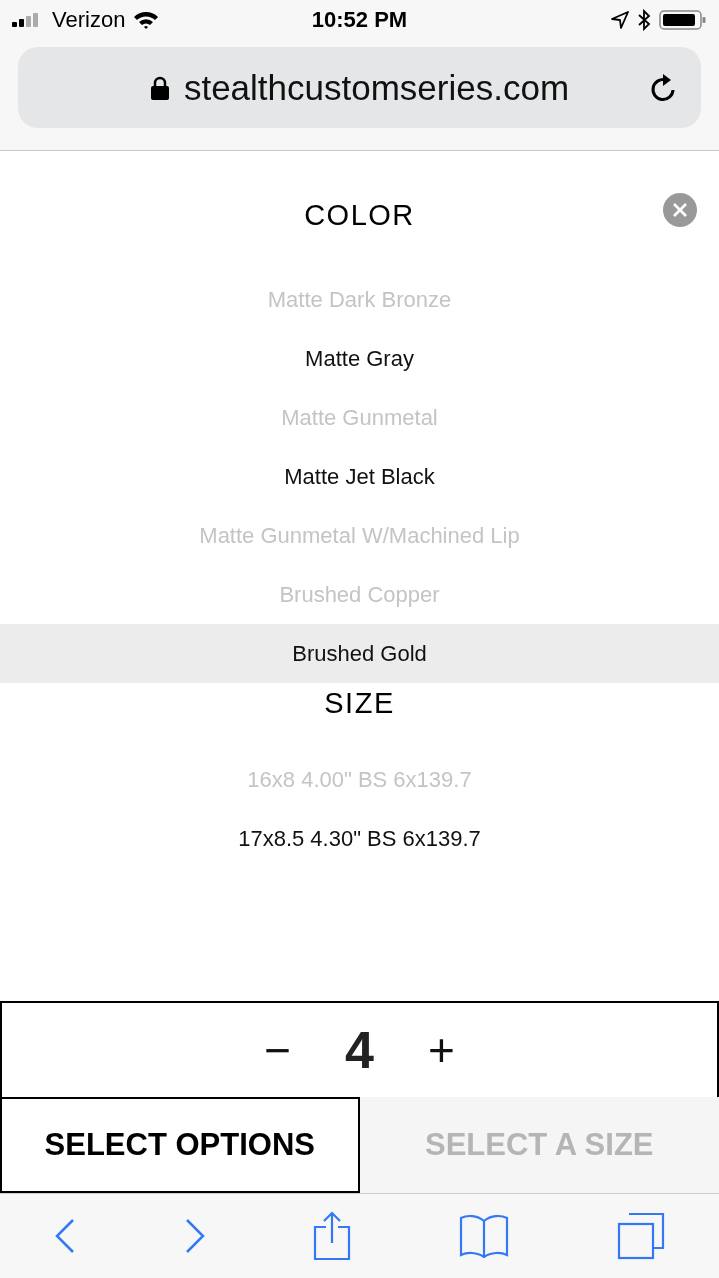  Describe the element at coordinates (359, 1050) in the screenshot. I see `quantity-value: 4` at that location.